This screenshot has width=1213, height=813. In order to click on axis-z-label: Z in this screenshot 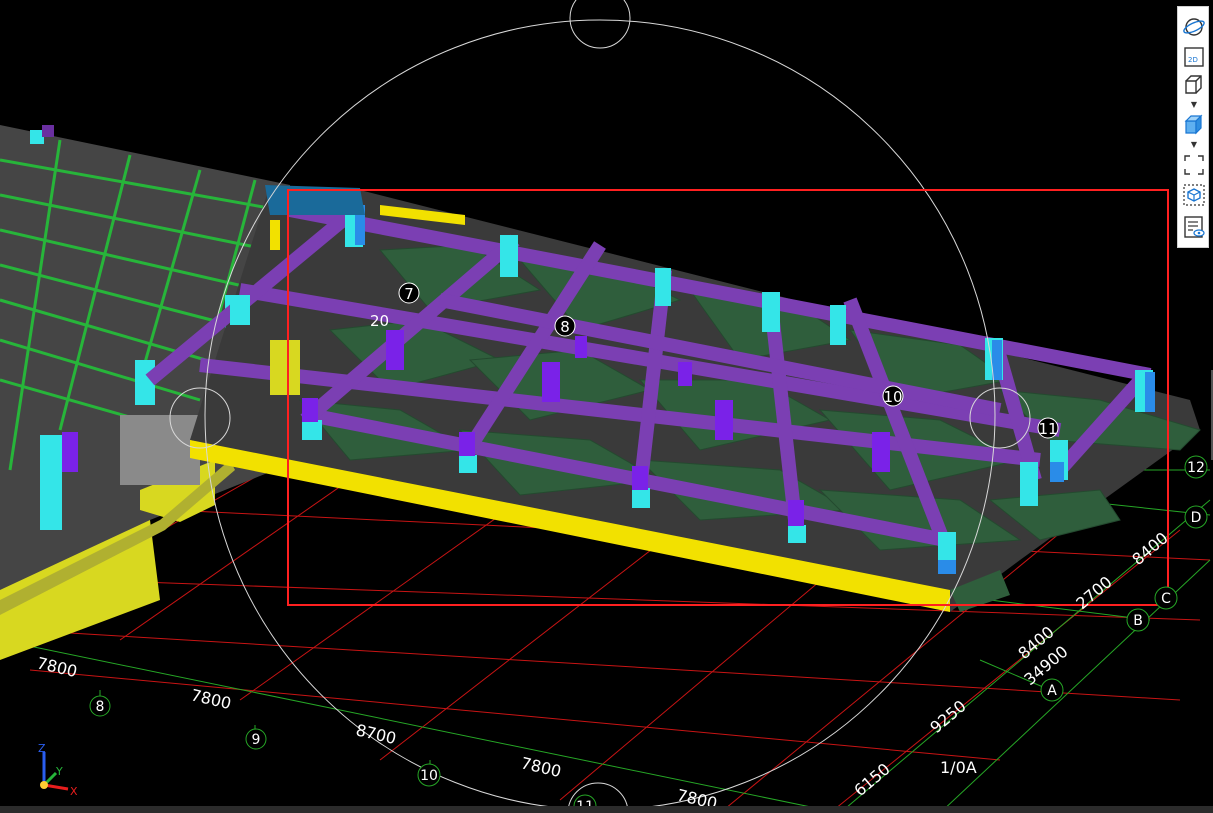, I will do `click(42, 748)`.